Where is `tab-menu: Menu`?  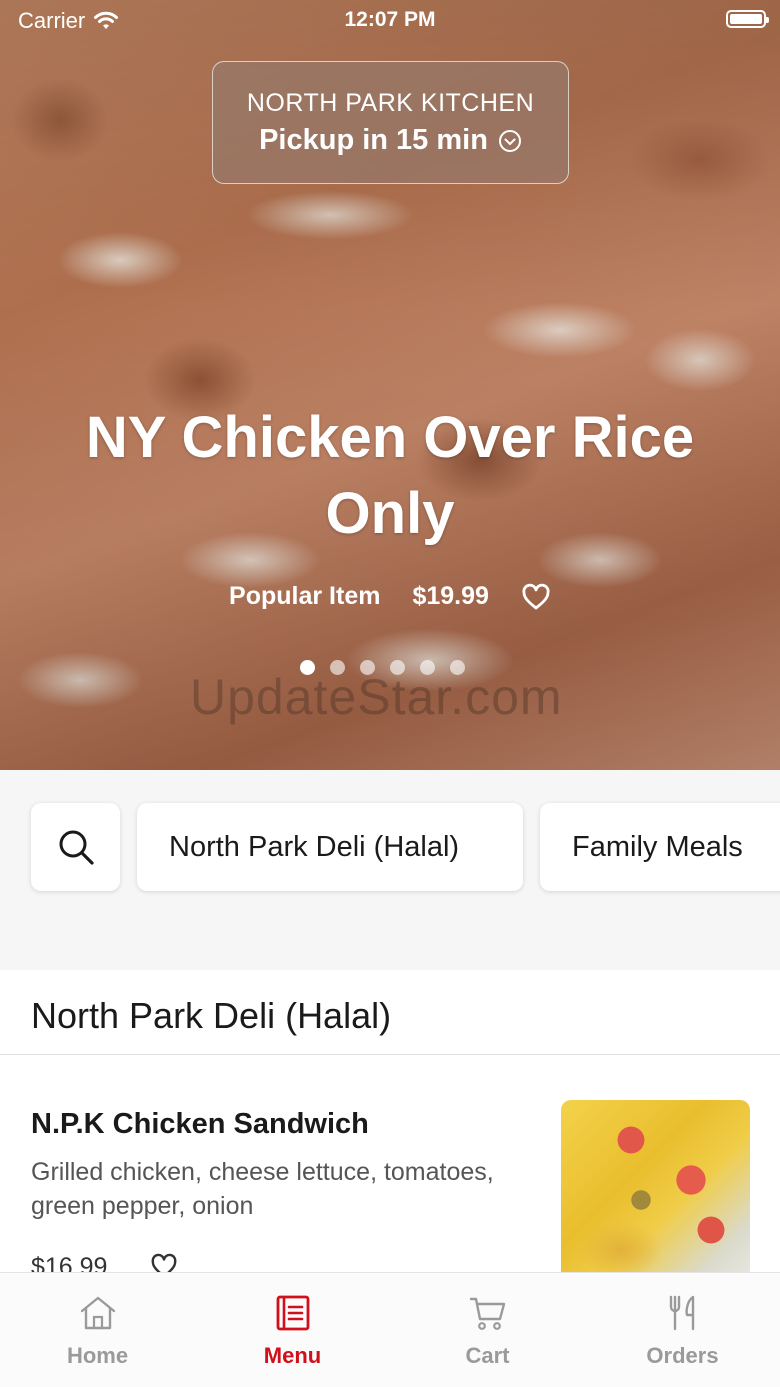 tab-menu: Menu is located at coordinates (292, 1330).